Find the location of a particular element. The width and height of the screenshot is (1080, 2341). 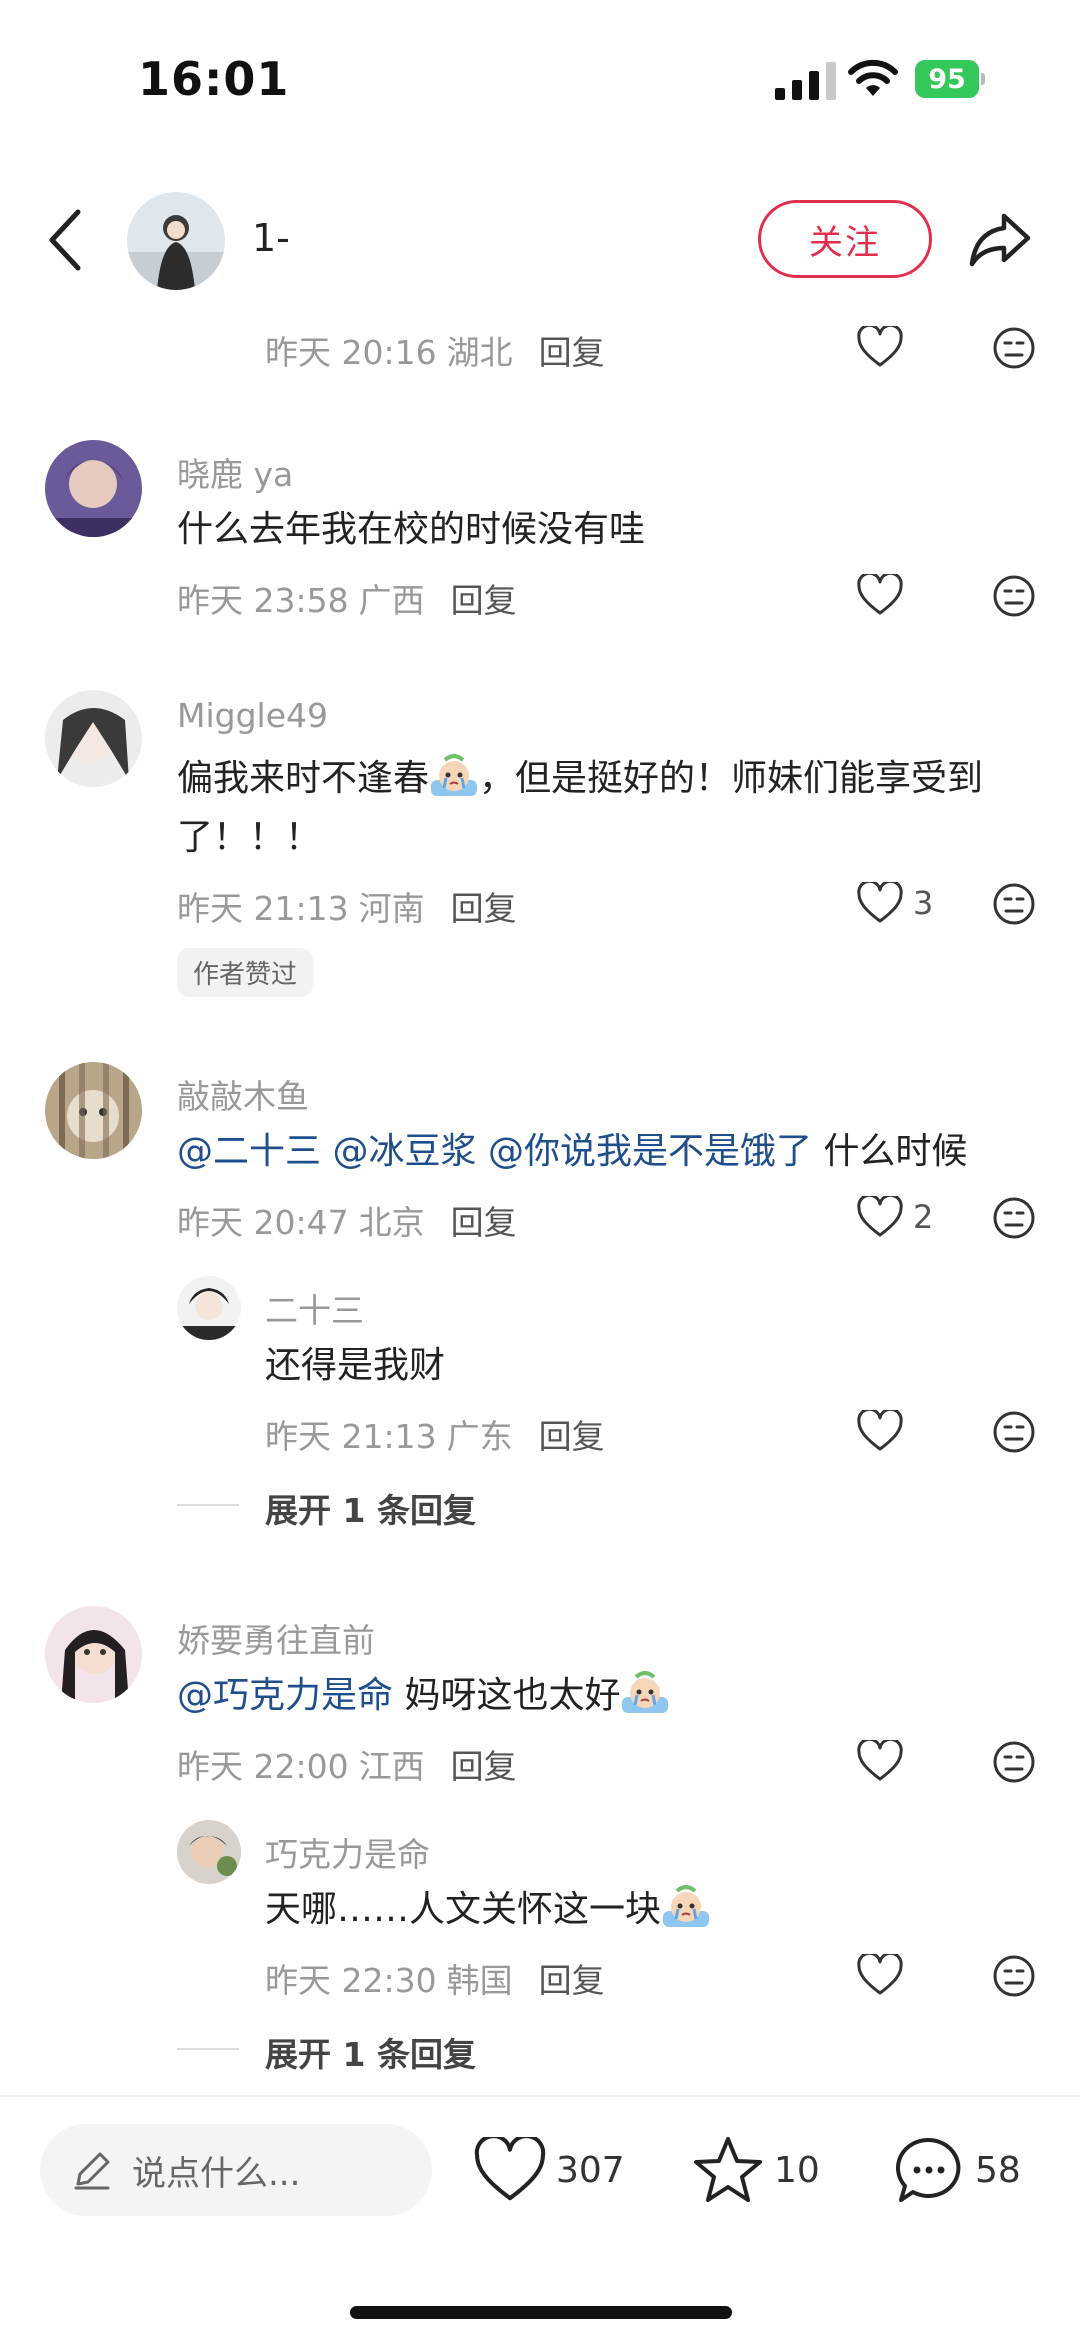

comment-location: 湖北 is located at coordinates (479, 352).